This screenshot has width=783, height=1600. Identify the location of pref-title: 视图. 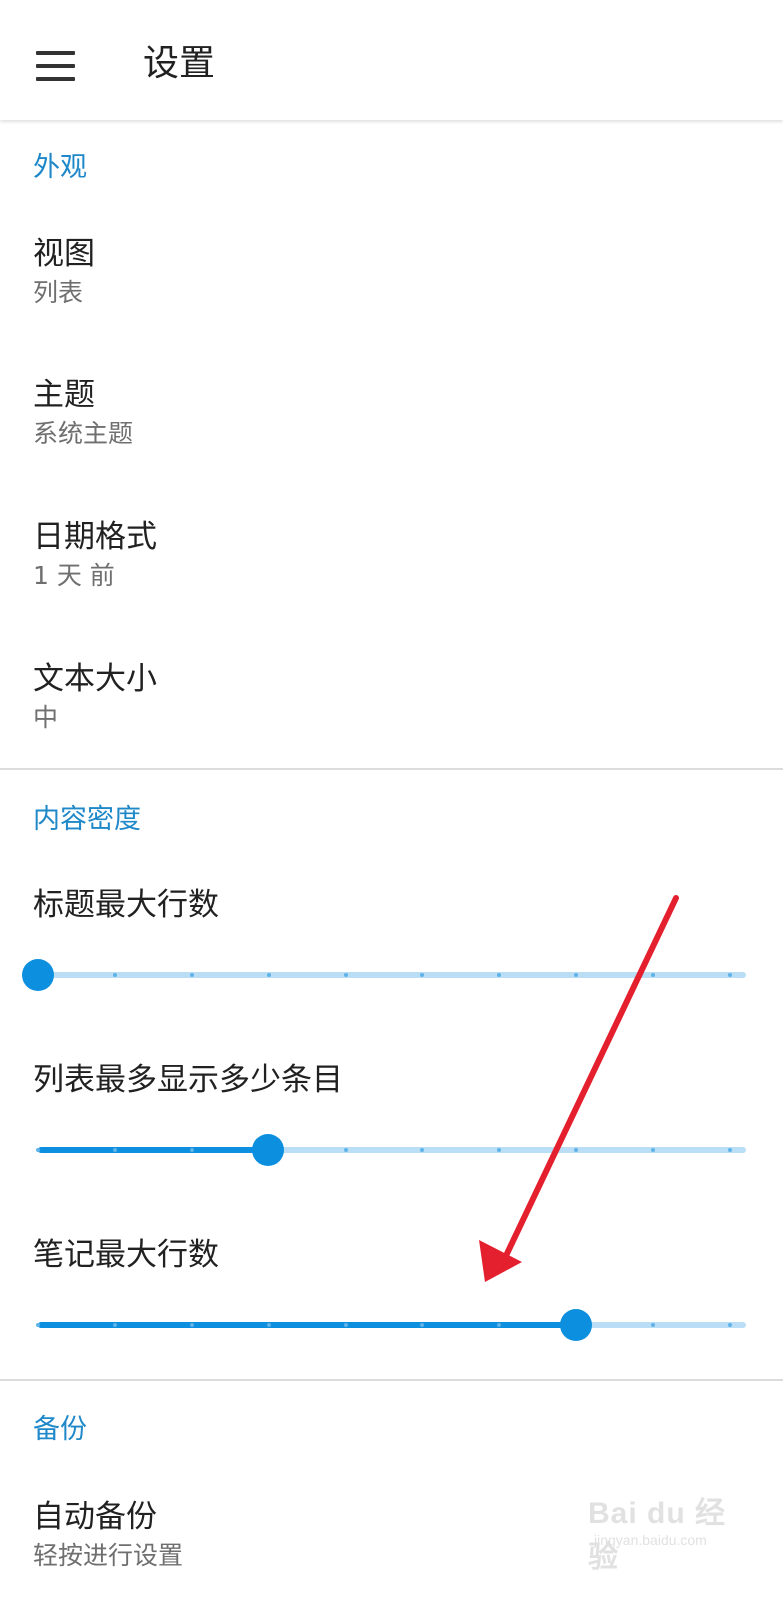
(64, 254).